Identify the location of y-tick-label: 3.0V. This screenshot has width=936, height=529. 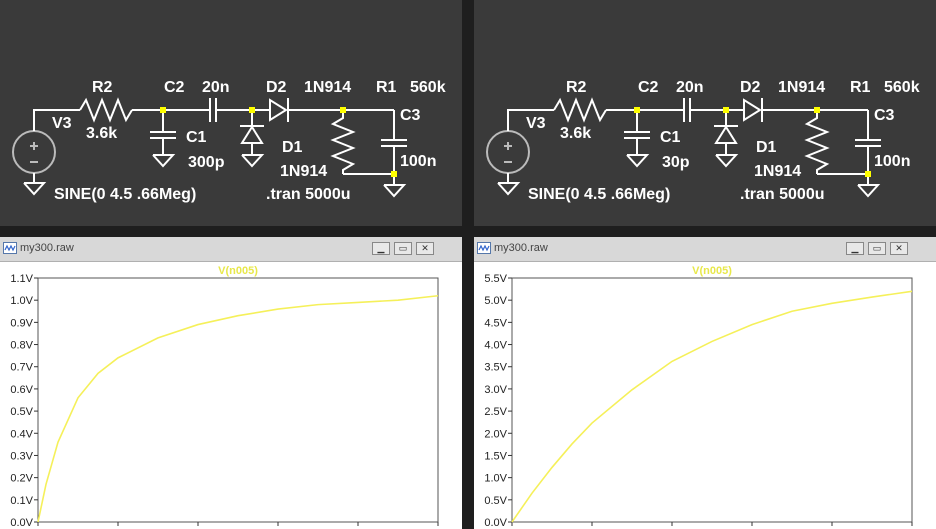
(495, 390).